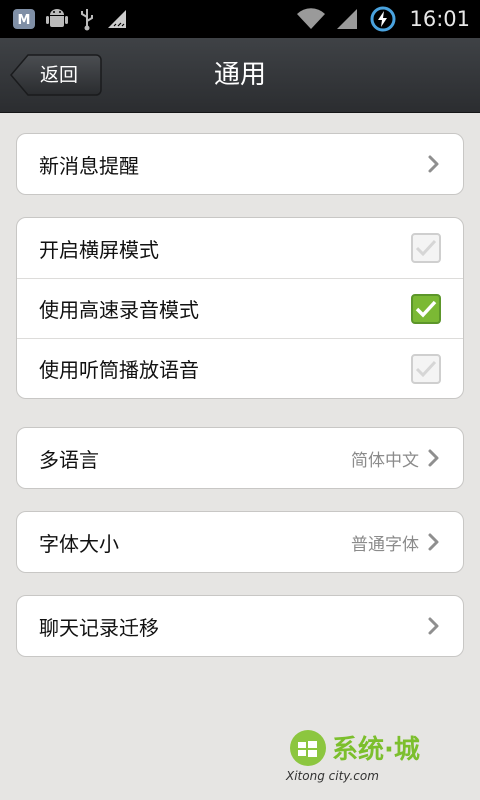  Describe the element at coordinates (69, 459) in the screenshot. I see `language-label: 多语言` at that location.